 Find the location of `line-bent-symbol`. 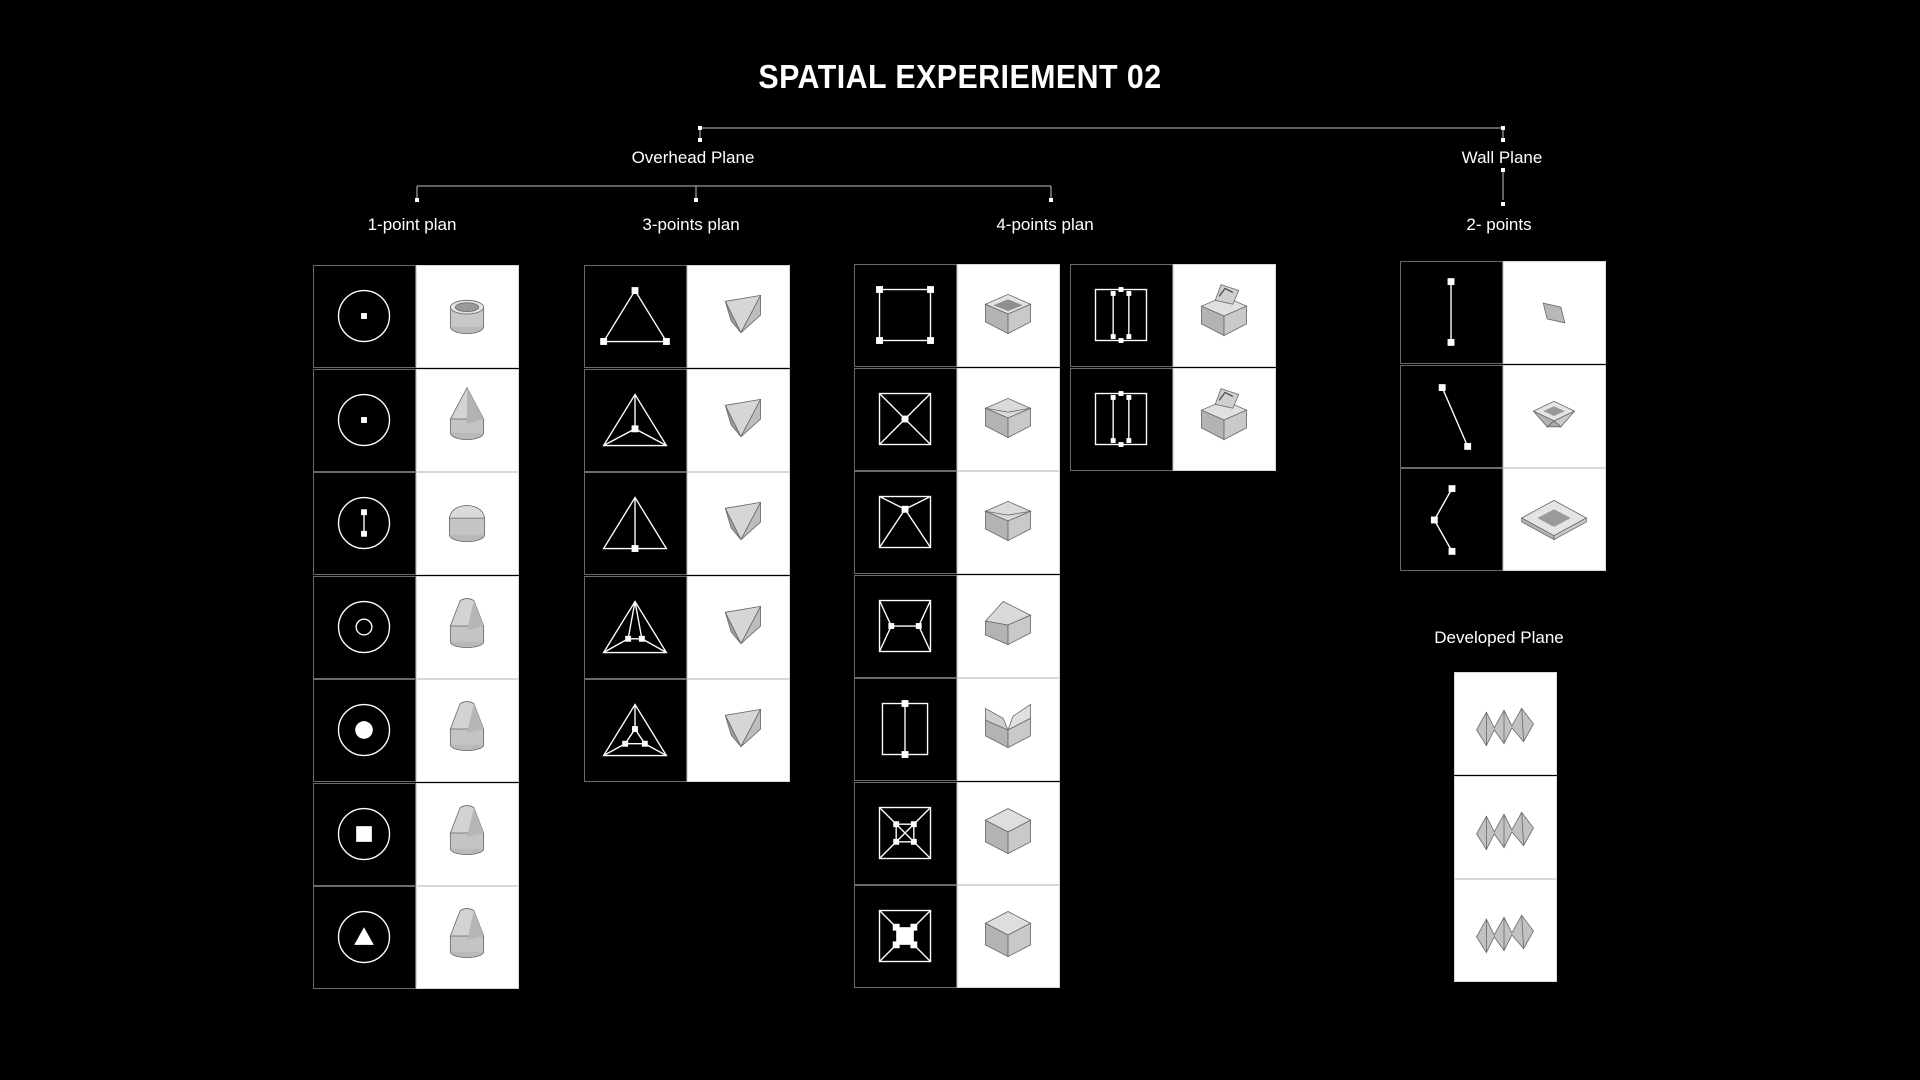

line-bent-symbol is located at coordinates (1451, 519).